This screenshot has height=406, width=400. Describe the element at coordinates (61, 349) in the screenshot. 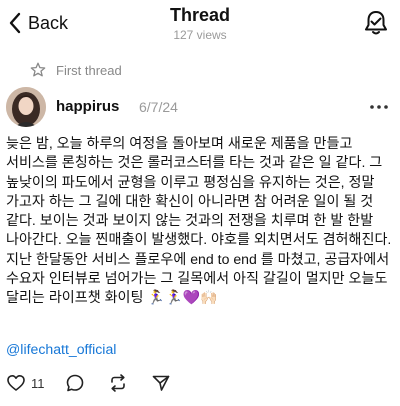

I see `mention-link: @lifechatt_official` at that location.